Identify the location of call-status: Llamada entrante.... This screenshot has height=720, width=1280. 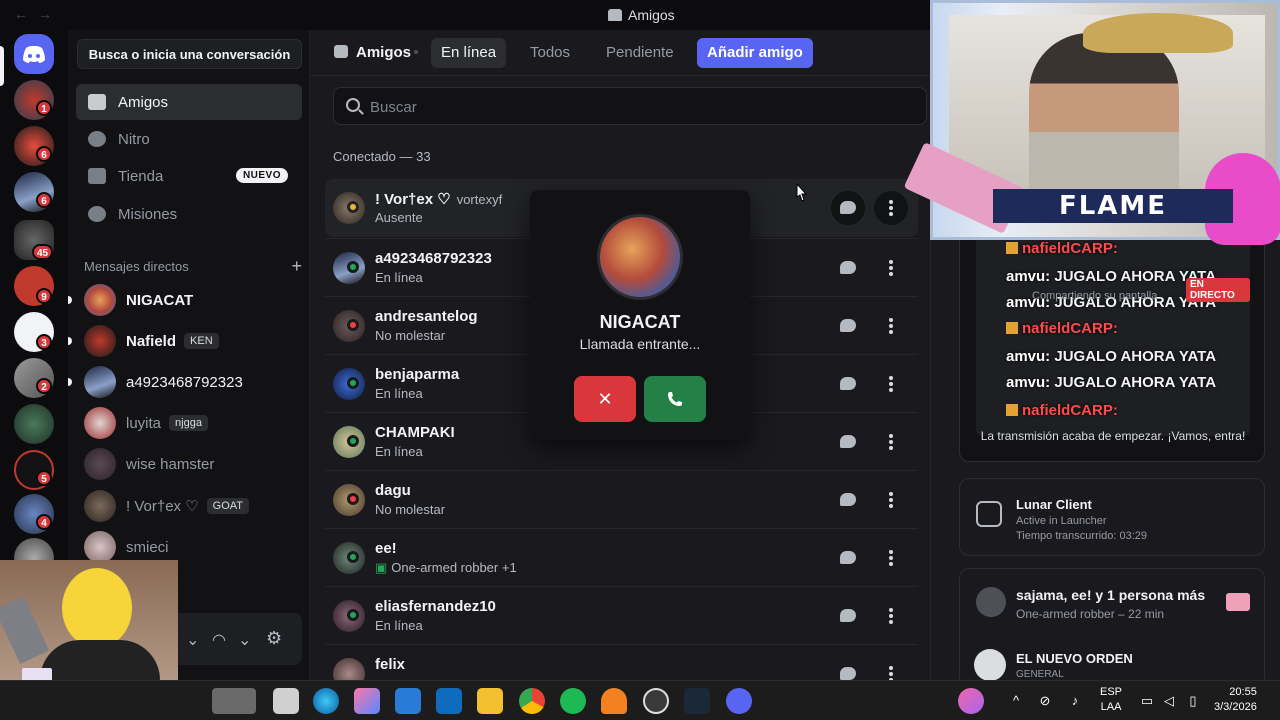
(640, 344).